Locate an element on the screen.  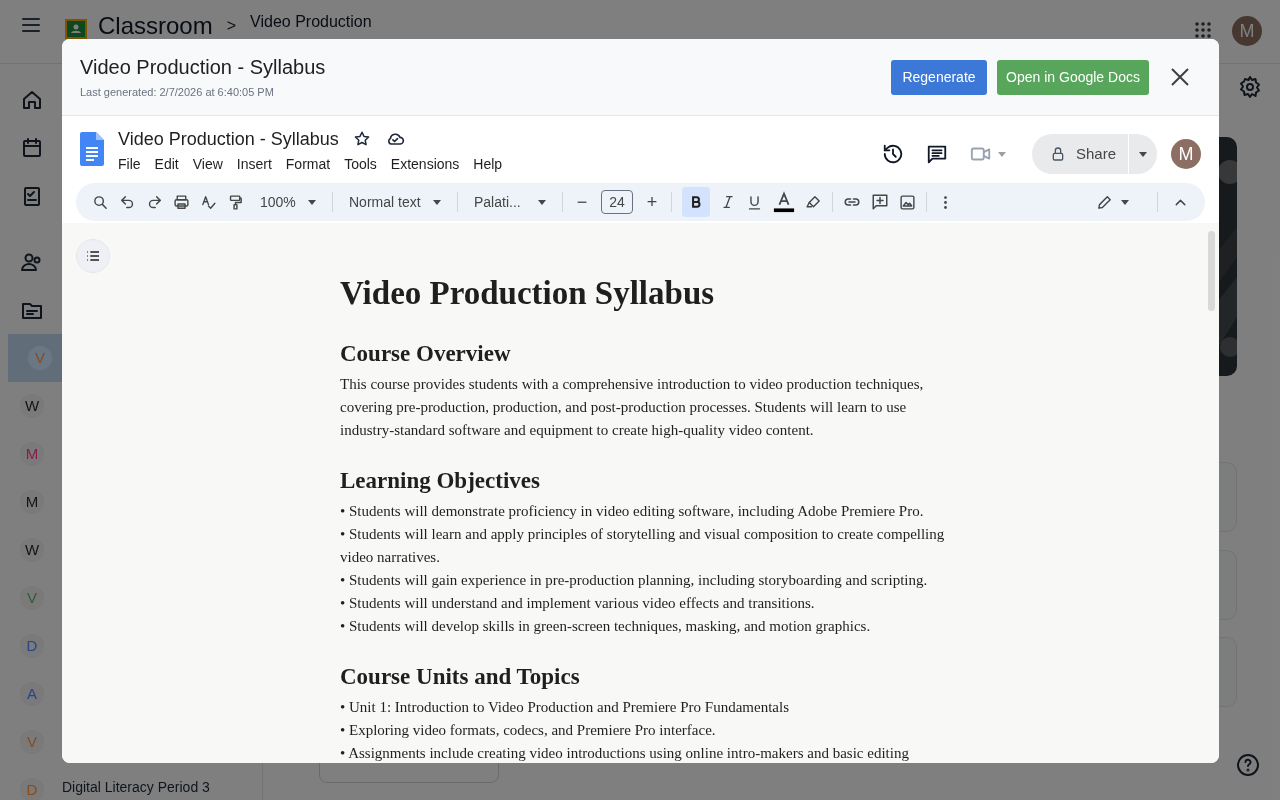
bold-button is located at coordinates (696, 202).